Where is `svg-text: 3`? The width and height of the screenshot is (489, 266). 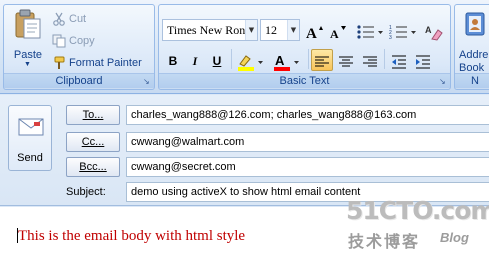 svg-text: 3 is located at coordinates (390, 38).